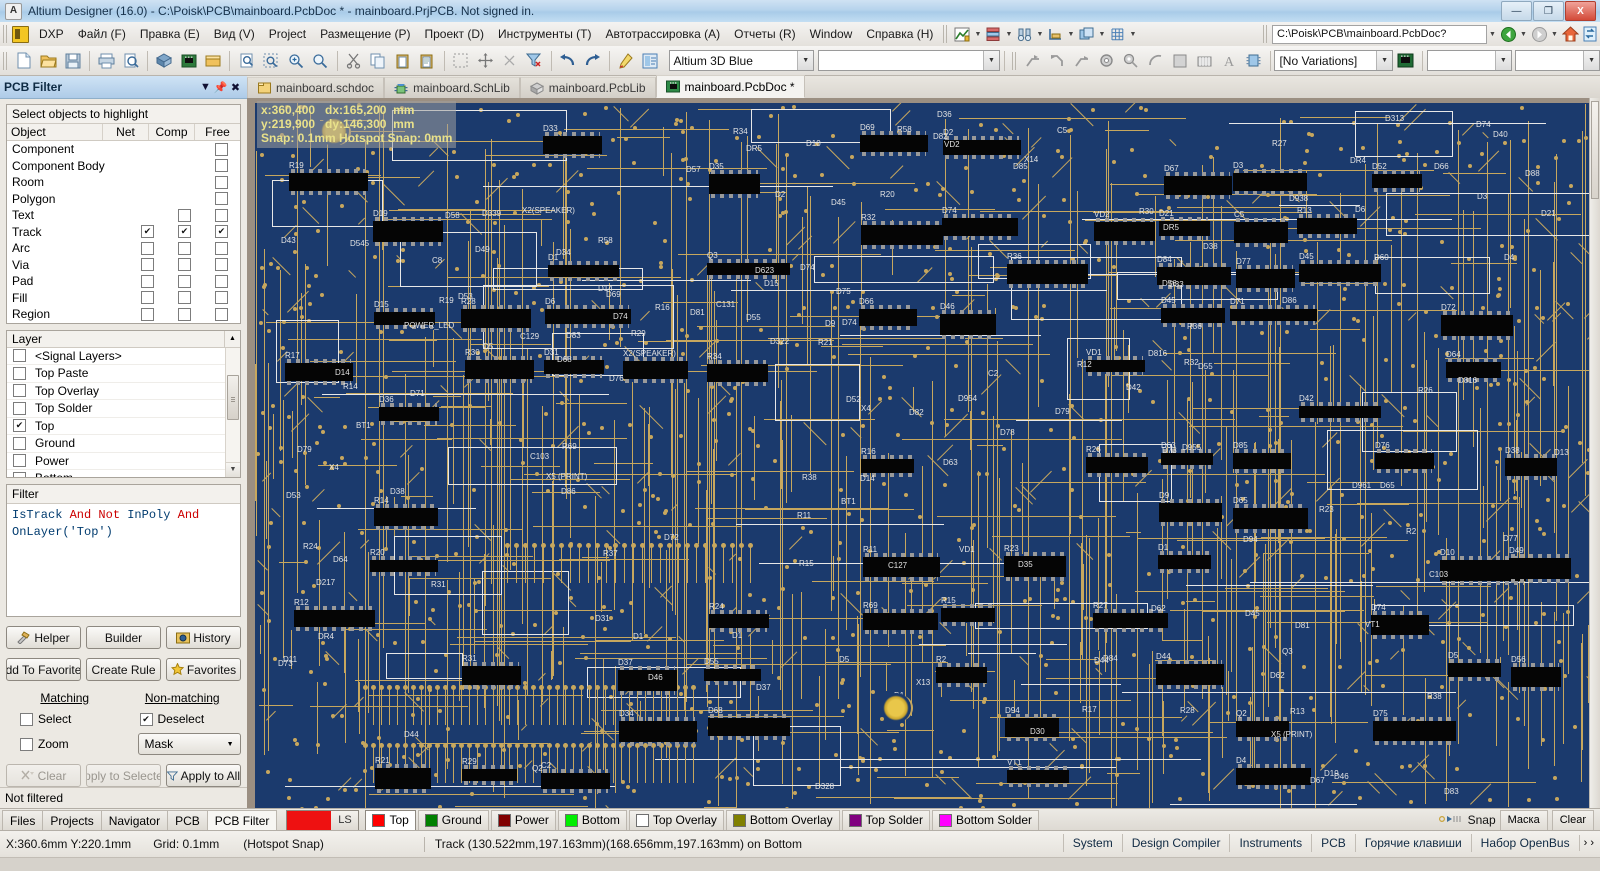 Image resolution: width=1600 pixels, height=871 pixels. I want to click on redo-icon, so click(592, 61).